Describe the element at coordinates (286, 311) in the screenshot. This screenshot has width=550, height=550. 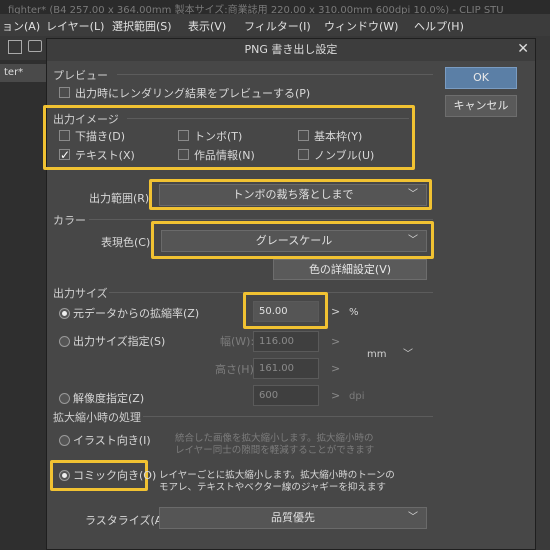
I see `scale-input: 50.00` at that location.